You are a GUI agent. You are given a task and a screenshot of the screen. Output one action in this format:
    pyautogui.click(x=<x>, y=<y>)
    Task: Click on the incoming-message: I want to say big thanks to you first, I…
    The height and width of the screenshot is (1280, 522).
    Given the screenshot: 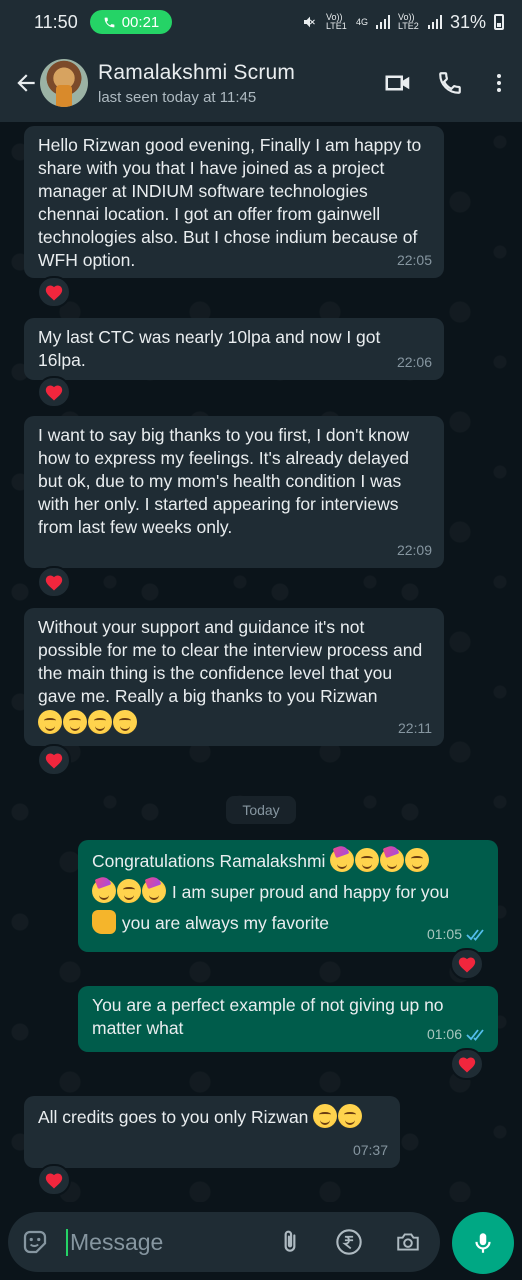 What is the action you would take?
    pyautogui.click(x=234, y=492)
    